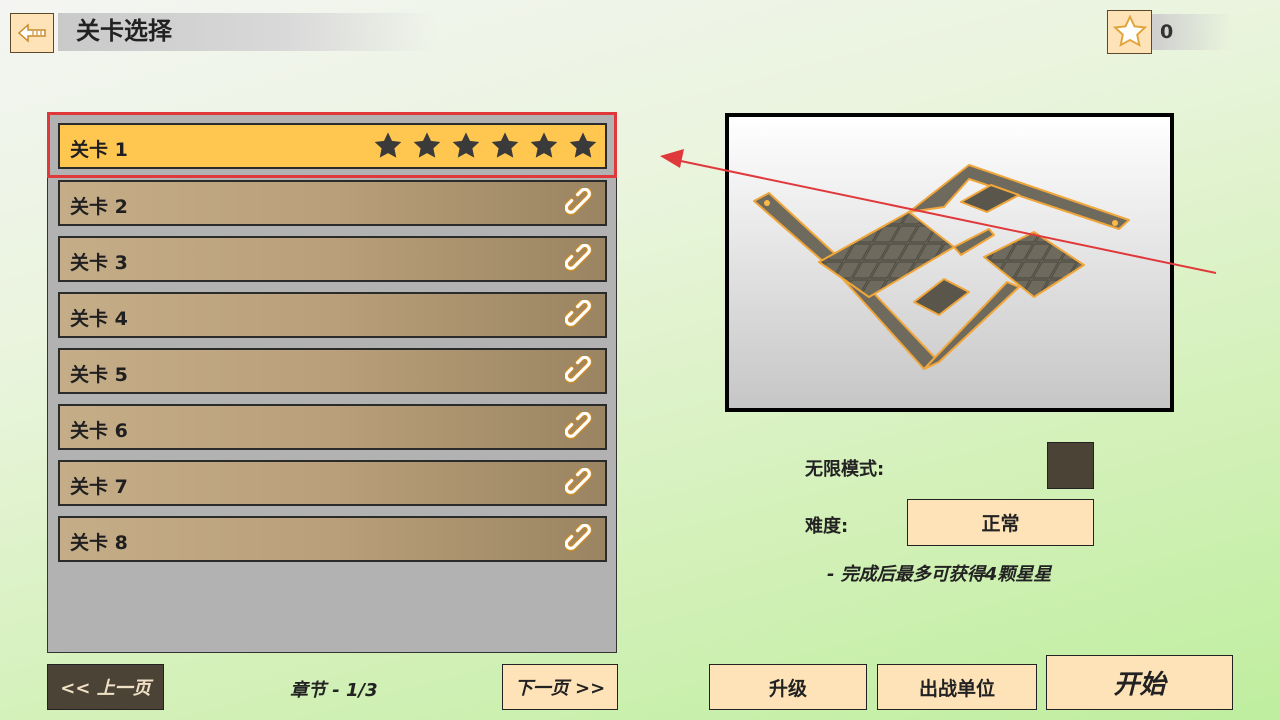 The height and width of the screenshot is (720, 1280). What do you see at coordinates (99, 375) in the screenshot?
I see `level-label: 关卡 5` at bounding box center [99, 375].